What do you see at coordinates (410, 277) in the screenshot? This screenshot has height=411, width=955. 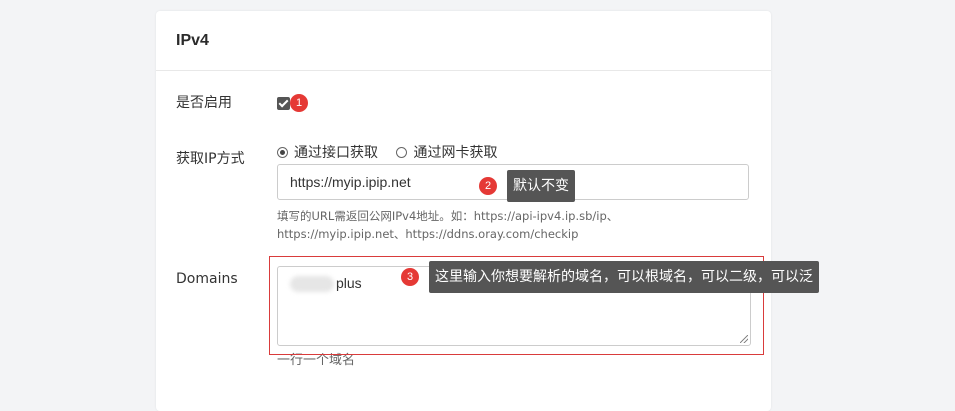 I see `annotation-badge-3: 3` at bounding box center [410, 277].